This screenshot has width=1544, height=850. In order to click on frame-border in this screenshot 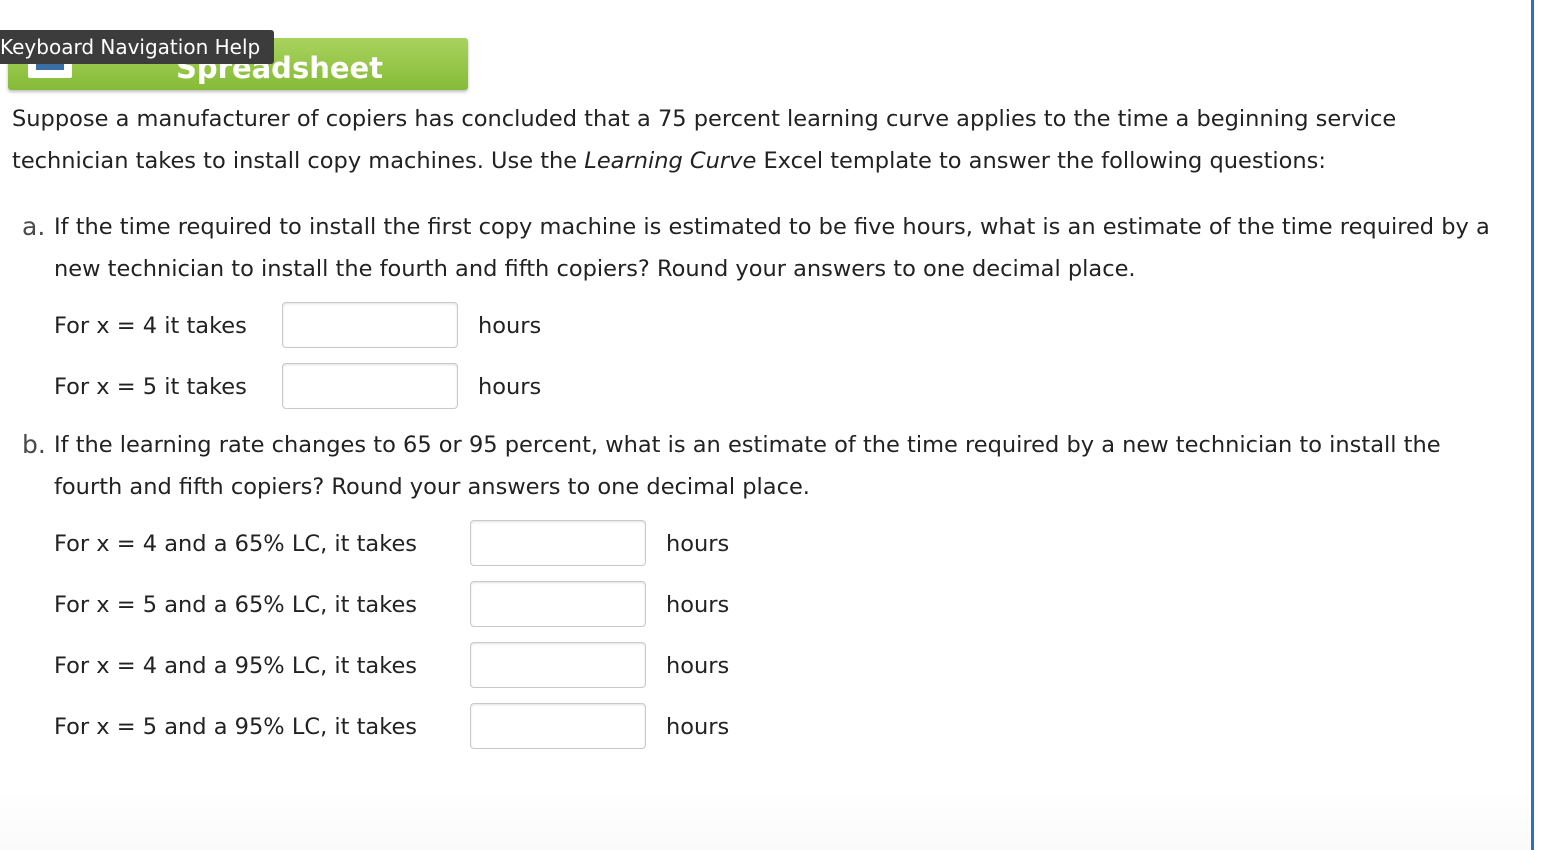, I will do `click(1532, 425)`.